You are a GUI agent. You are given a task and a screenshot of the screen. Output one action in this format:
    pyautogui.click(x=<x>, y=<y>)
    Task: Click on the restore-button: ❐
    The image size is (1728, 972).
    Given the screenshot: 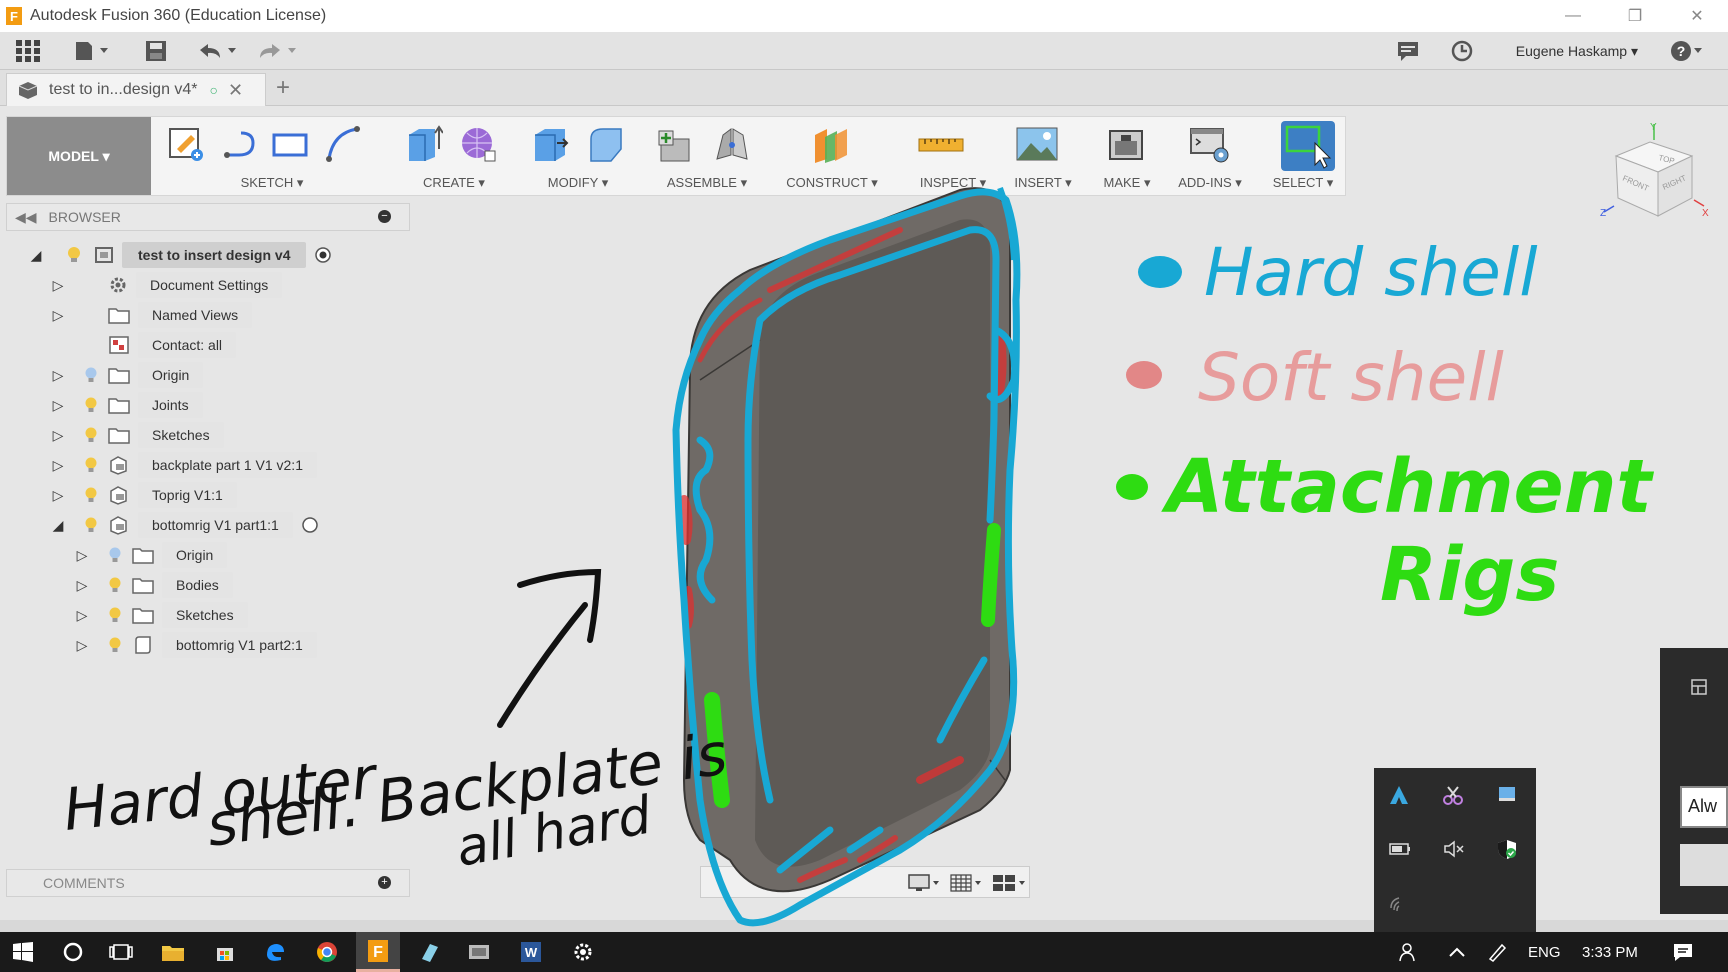 What is the action you would take?
    pyautogui.click(x=1635, y=16)
    